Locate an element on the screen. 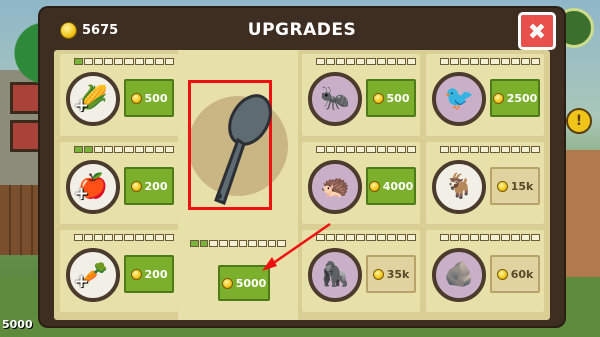 The image size is (600, 337). price-label: 4000 is located at coordinates (398, 186).